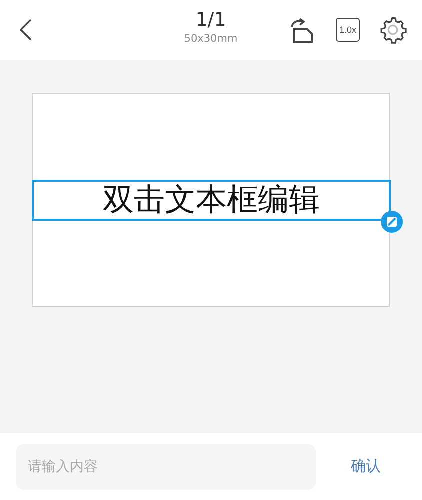  I want to click on zoom-button: 1.0x, so click(348, 30).